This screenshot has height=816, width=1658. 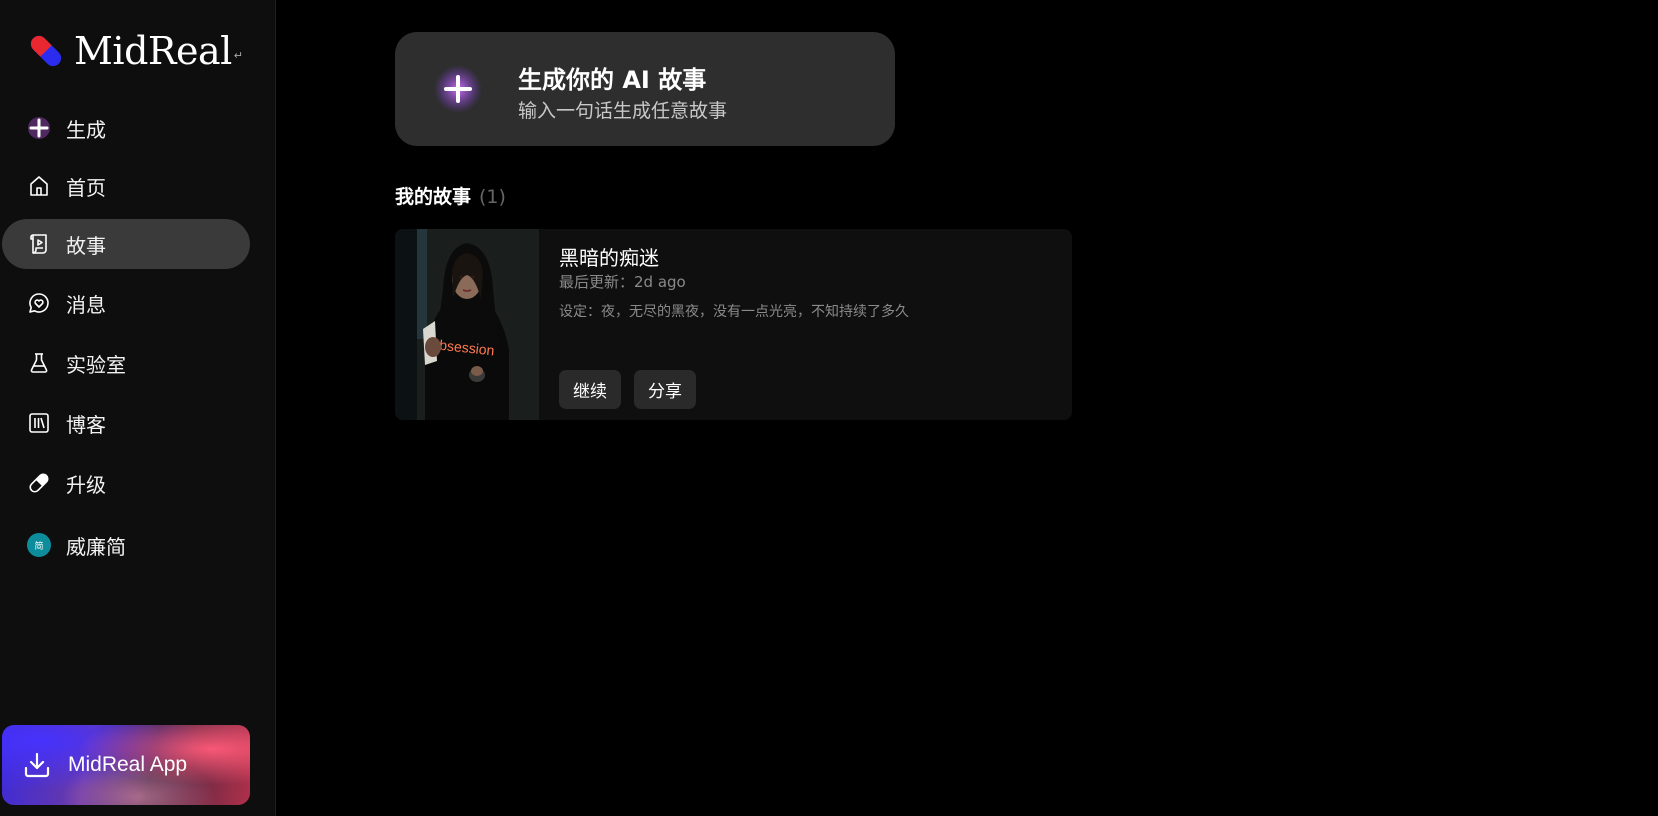 What do you see at coordinates (39, 128) in the screenshot?
I see `plus-sparkle-icon` at bounding box center [39, 128].